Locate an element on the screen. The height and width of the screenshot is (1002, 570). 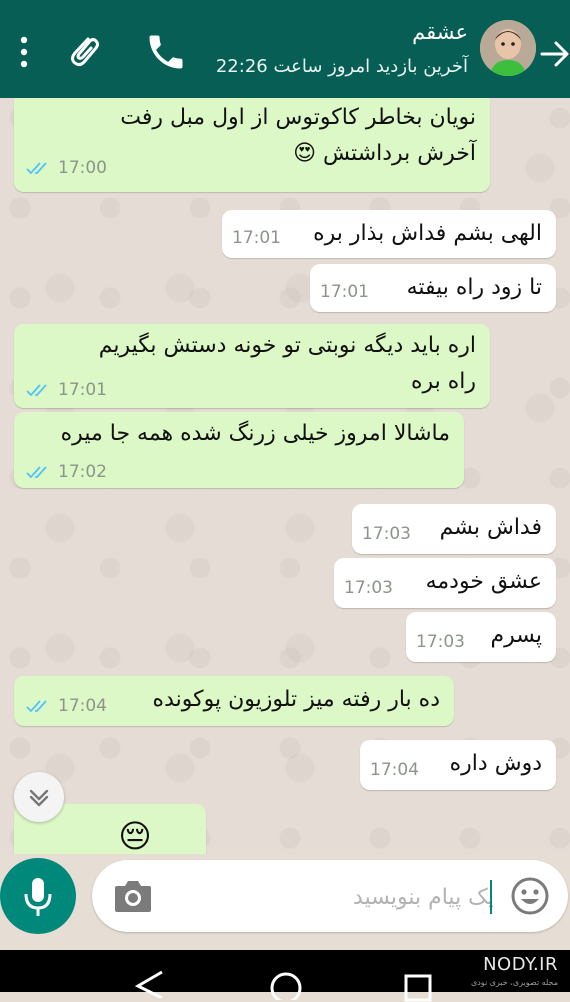
message-bubble-incoming: الهی بشم فداش بذار بره 17:01 is located at coordinates (389, 234).